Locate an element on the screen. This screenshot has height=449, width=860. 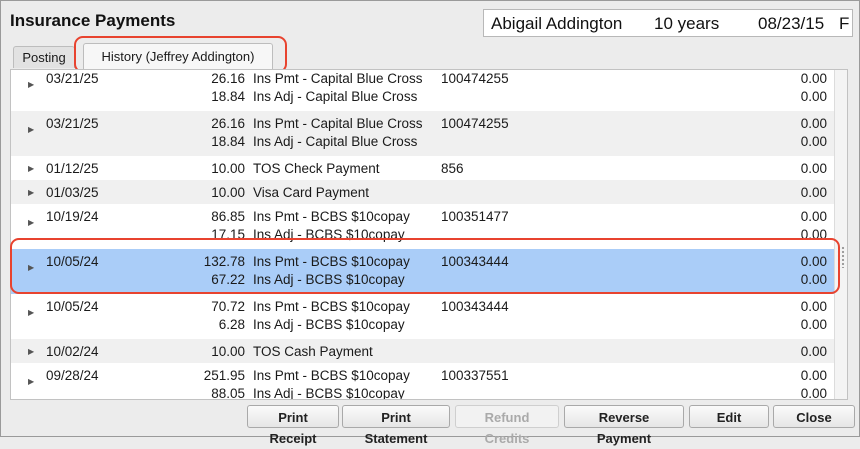
row-reference: 100337551 is located at coordinates (475, 375).